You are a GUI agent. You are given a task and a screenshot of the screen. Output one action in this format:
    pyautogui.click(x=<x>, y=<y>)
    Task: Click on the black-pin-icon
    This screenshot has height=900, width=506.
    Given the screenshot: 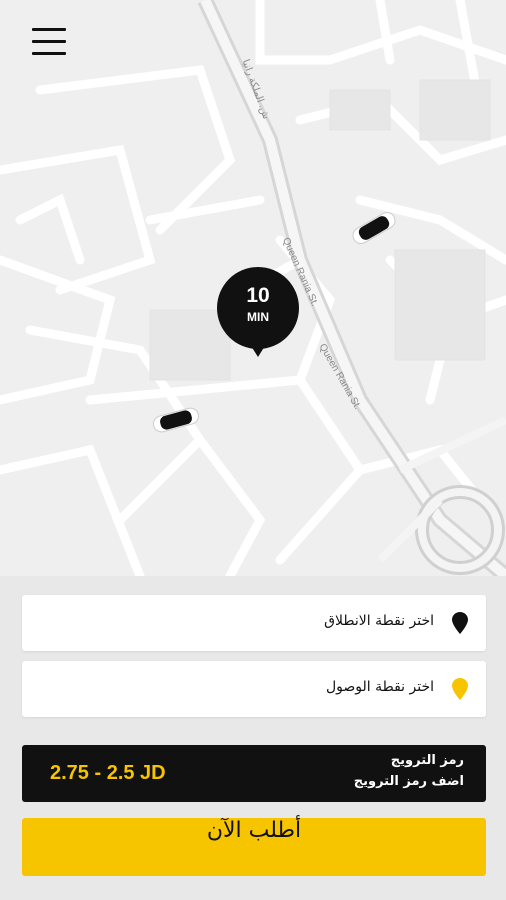 What is the action you would take?
    pyautogui.click(x=460, y=623)
    